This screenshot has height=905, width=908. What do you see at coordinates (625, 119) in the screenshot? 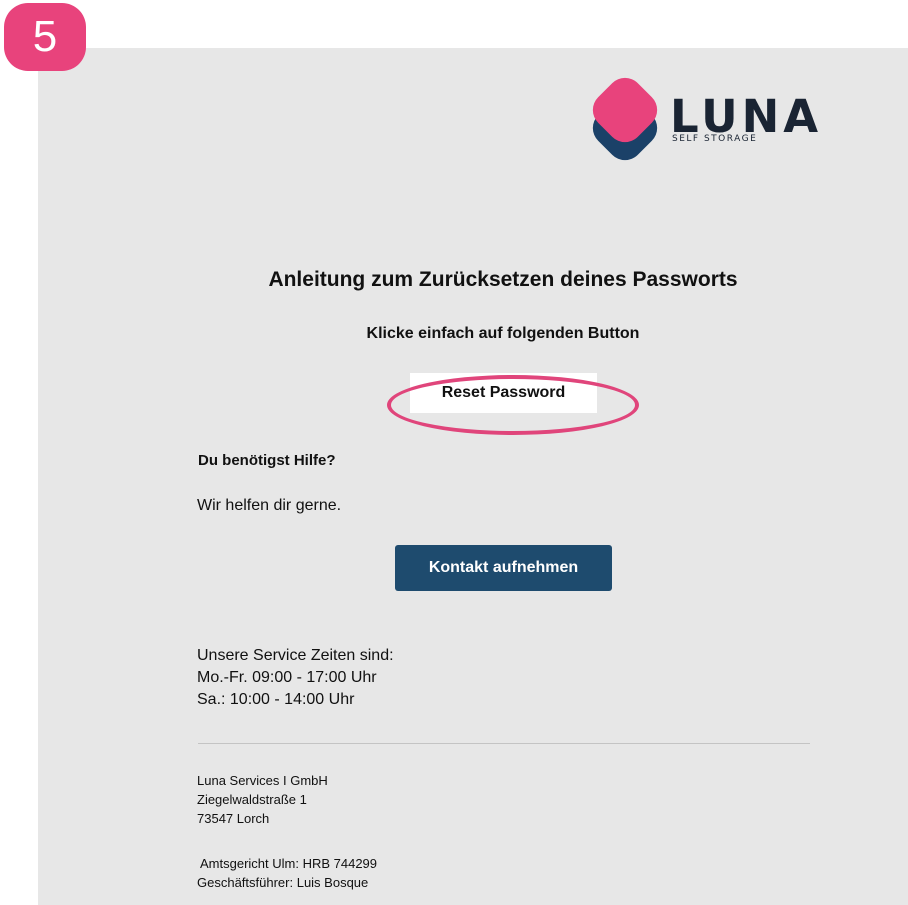
I see `luna-logo-mark-icon` at bounding box center [625, 119].